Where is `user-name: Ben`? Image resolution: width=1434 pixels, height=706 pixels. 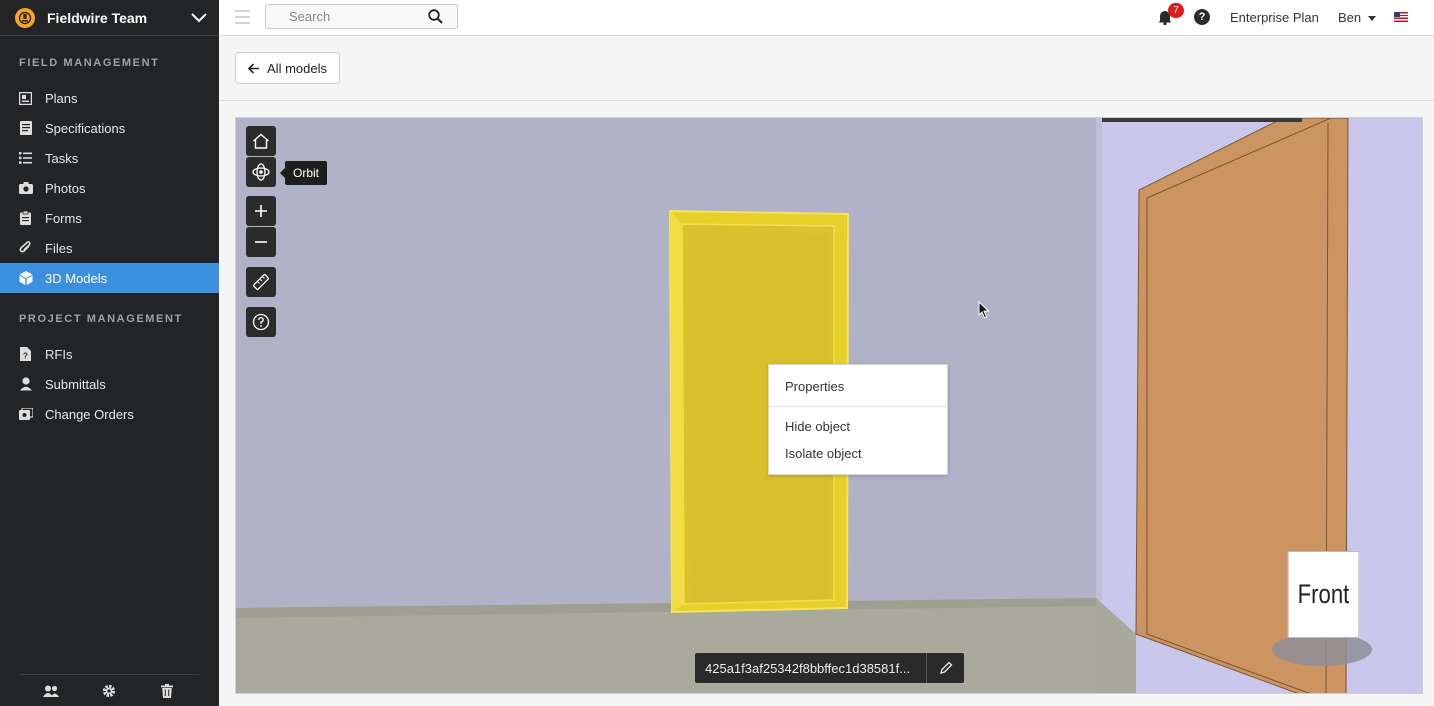
user-name: Ben is located at coordinates (1350, 17).